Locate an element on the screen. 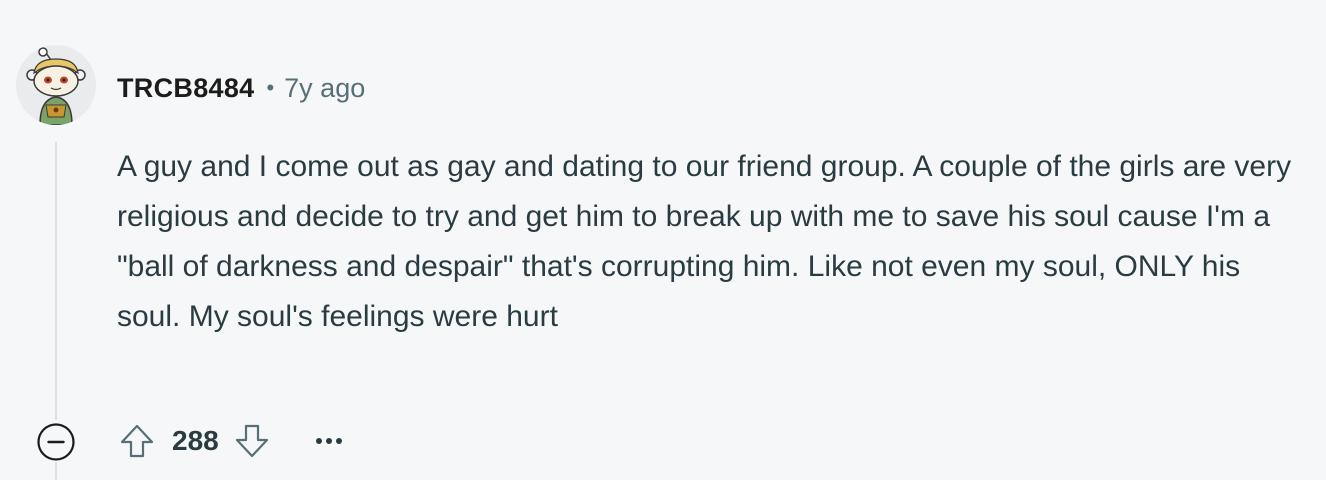 Image resolution: width=1326 pixels, height=480 pixels. vote-score: 288 is located at coordinates (195, 440).